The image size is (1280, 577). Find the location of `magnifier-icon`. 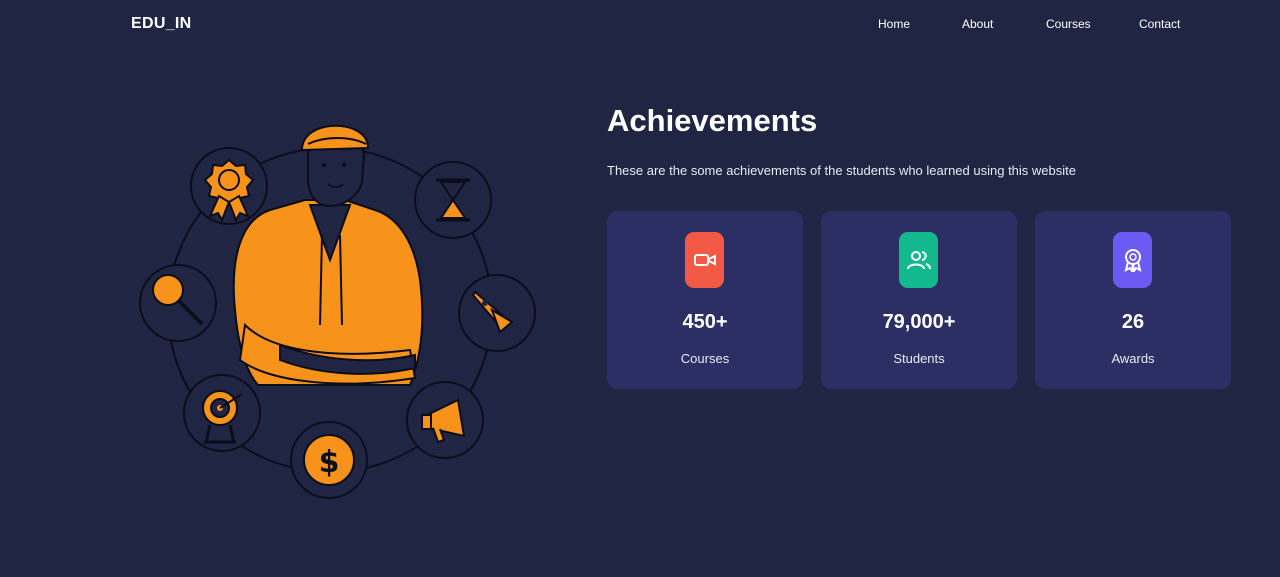

magnifier-icon is located at coordinates (178, 303).